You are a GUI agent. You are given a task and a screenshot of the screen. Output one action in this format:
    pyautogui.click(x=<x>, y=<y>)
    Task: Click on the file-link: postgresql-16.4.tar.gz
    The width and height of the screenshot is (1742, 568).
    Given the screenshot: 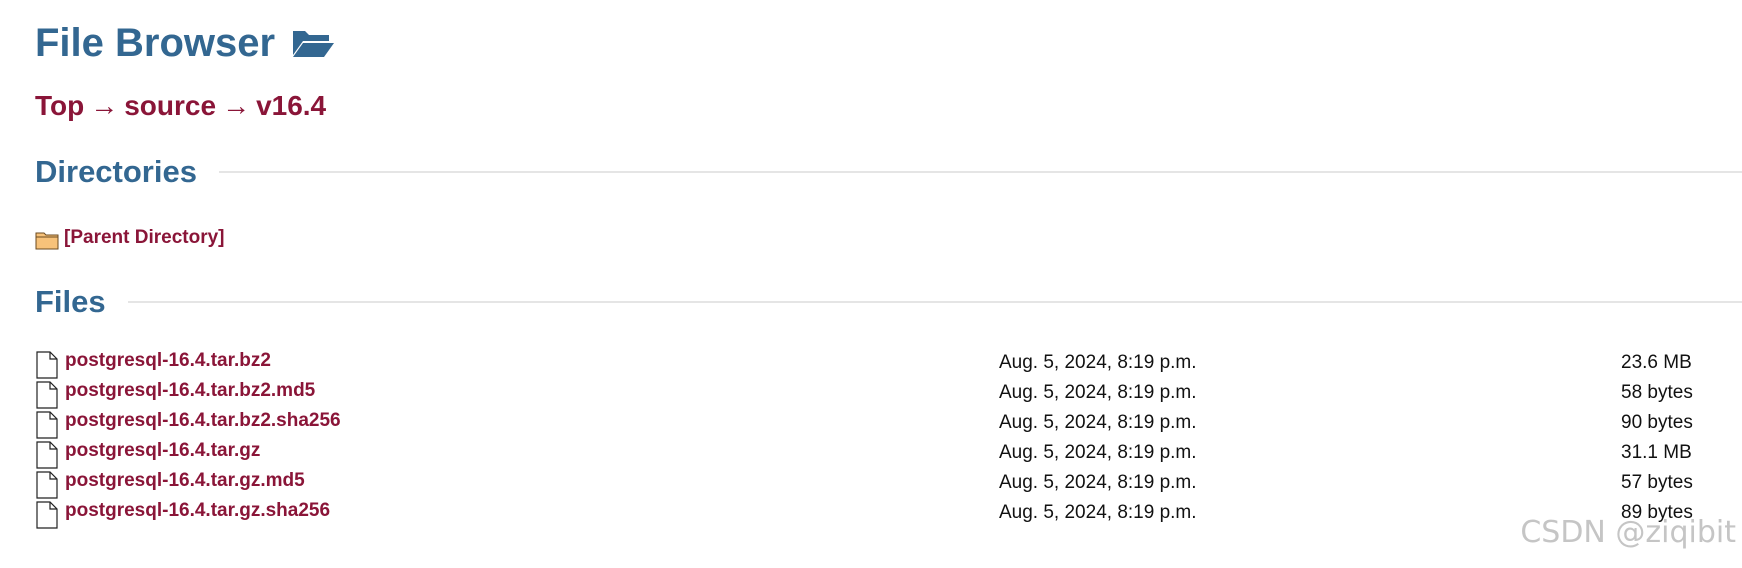 What is the action you would take?
    pyautogui.click(x=162, y=451)
    